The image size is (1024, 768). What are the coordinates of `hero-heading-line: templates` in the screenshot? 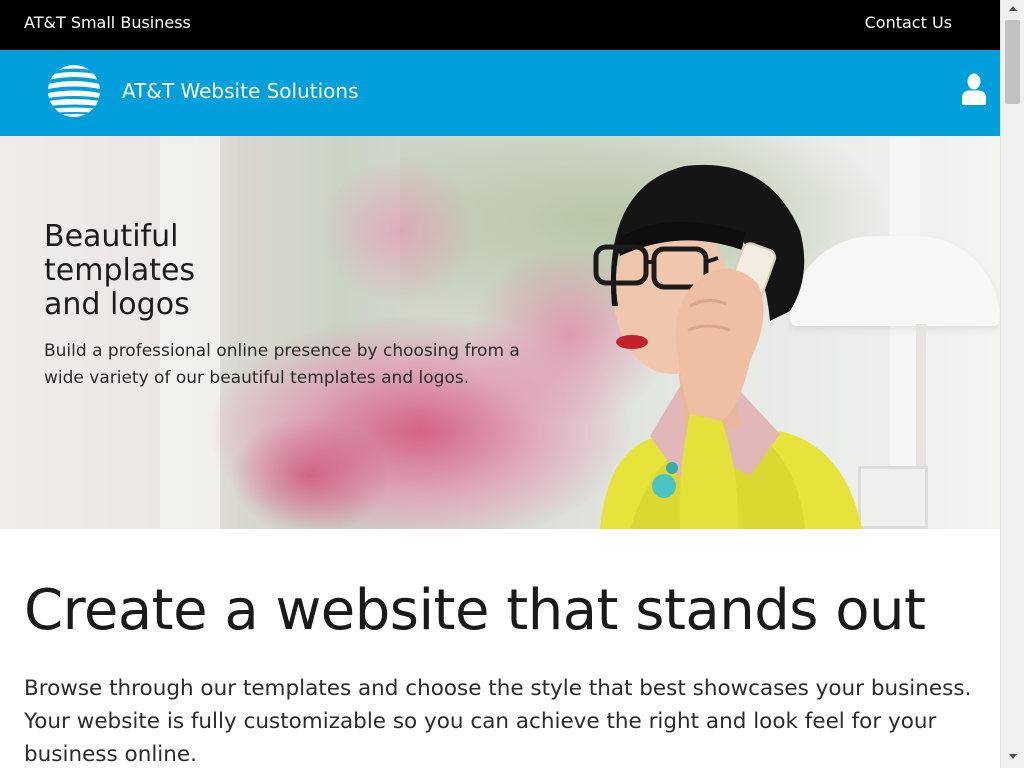 It's located at (120, 270).